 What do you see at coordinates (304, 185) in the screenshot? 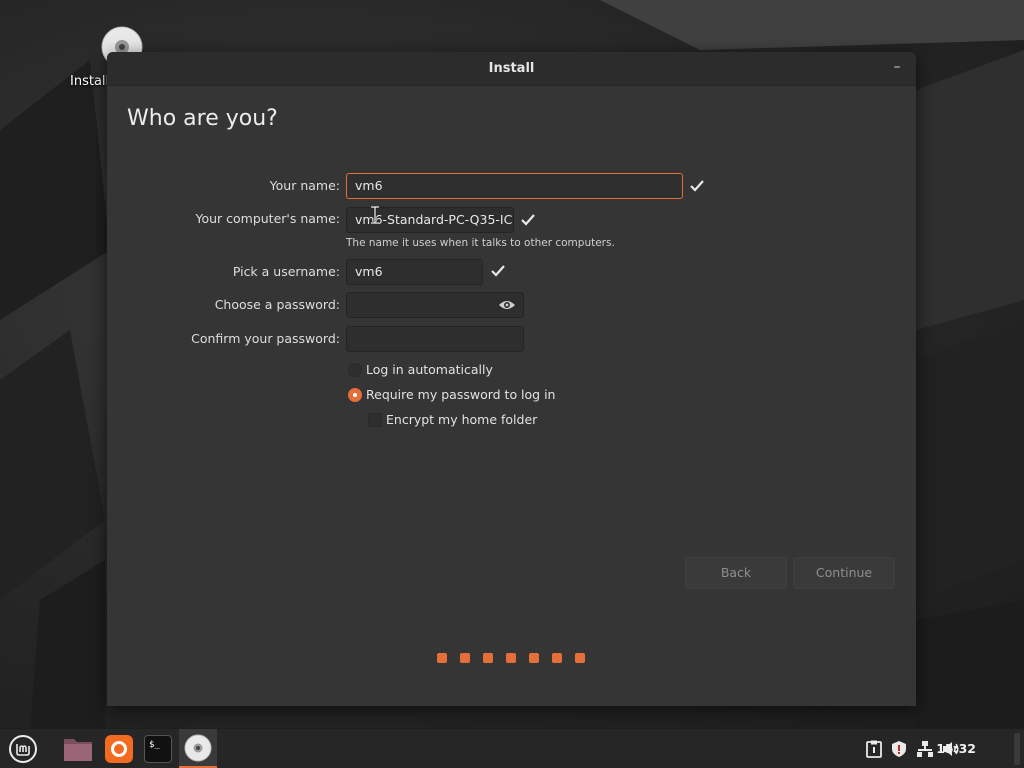
I see `your-name-label: Your name:` at bounding box center [304, 185].